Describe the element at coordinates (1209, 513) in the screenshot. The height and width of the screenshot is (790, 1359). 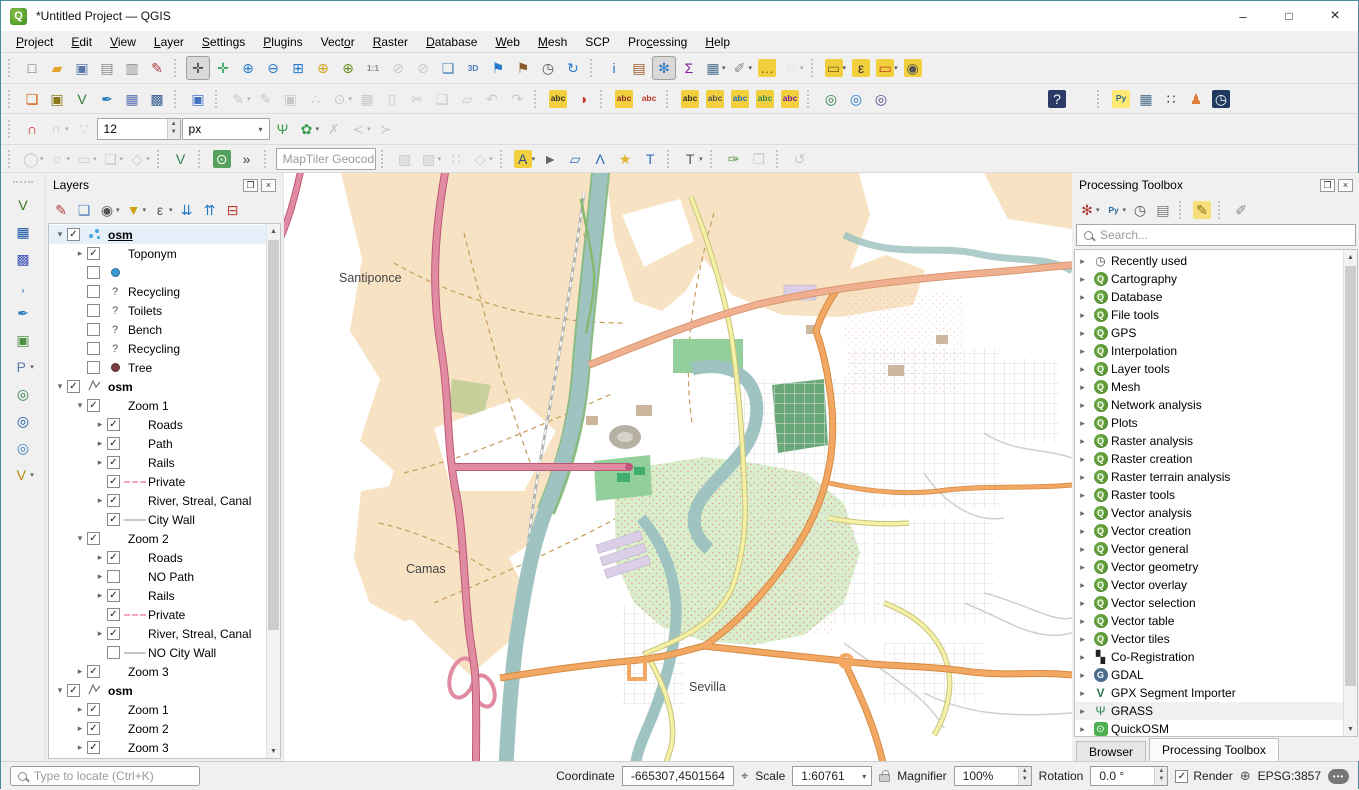
I see `toolbox-item: ▸ Q Vector analysis` at that location.